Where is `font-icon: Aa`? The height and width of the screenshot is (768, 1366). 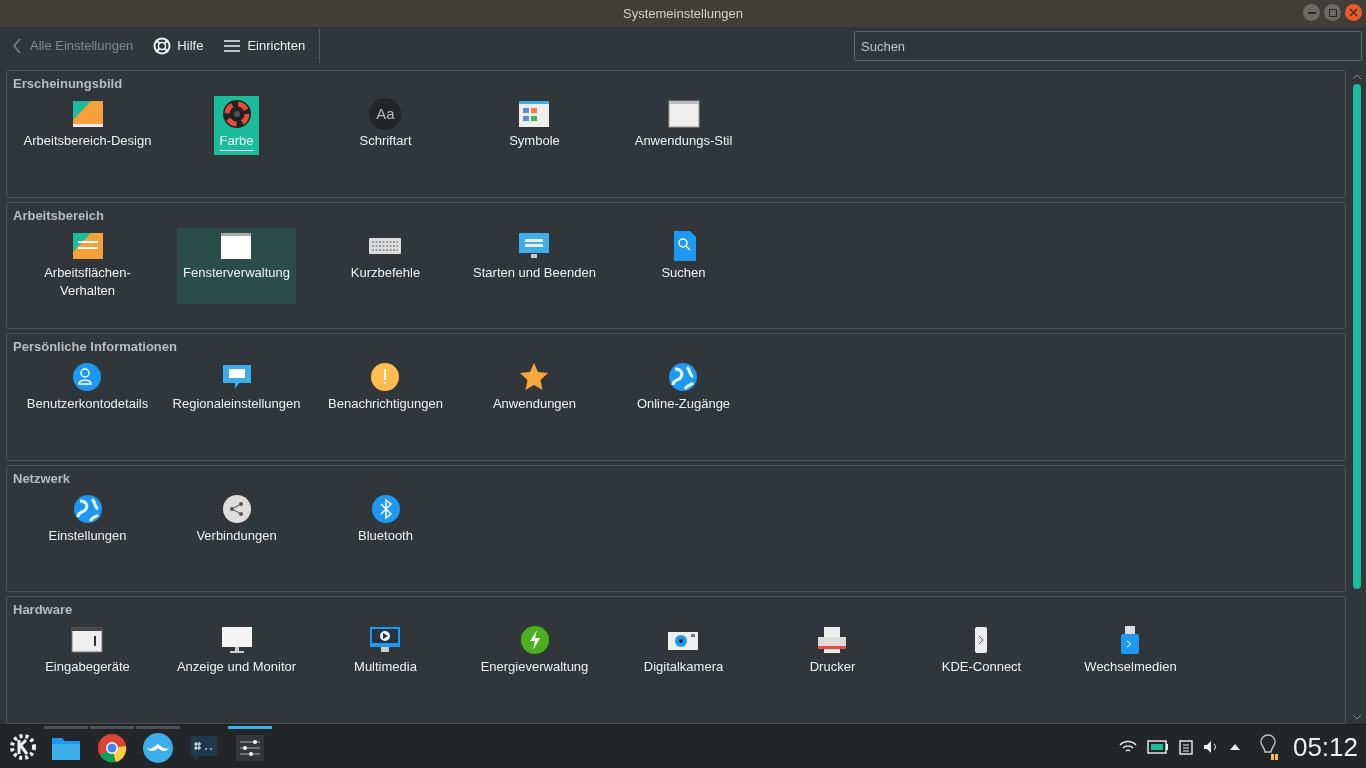
font-icon: Aa is located at coordinates (385, 114).